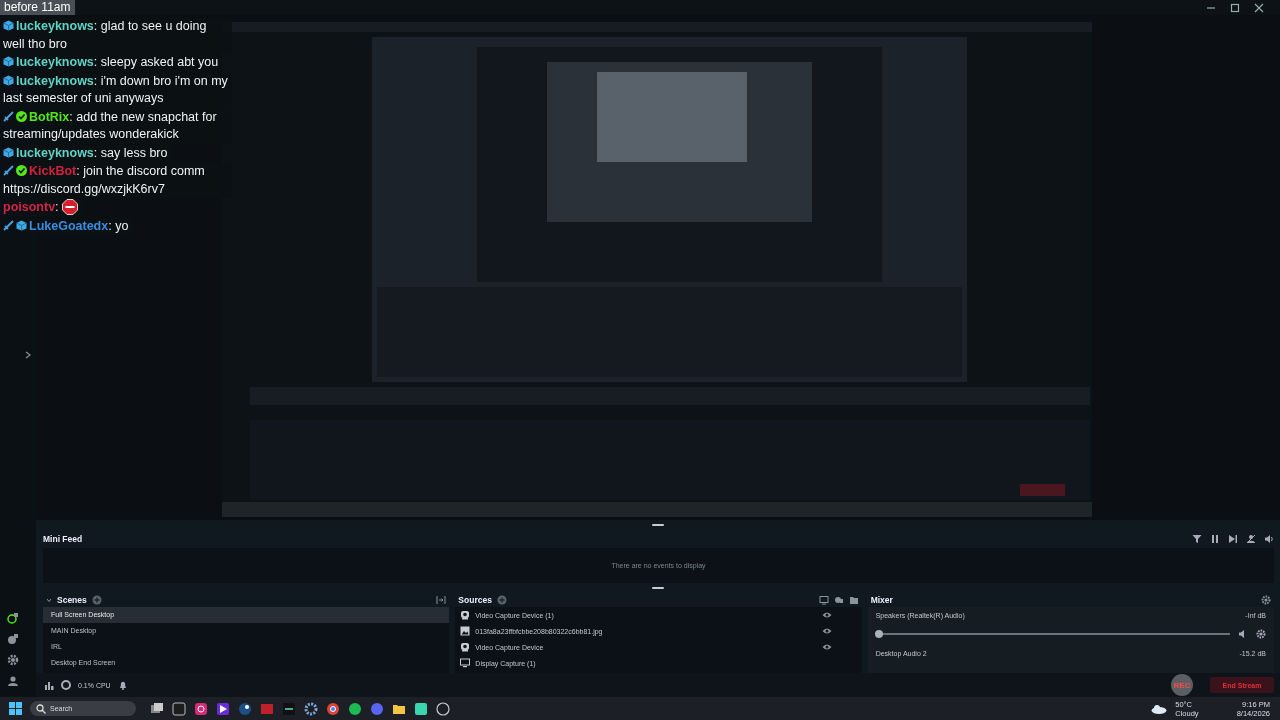 The image size is (1280, 720). I want to click on skip-icon, so click(1233, 539).